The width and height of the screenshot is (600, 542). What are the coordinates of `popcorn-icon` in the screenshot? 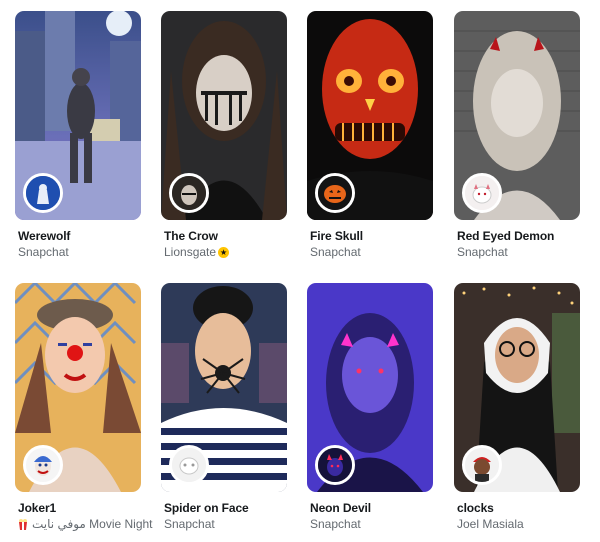 It's located at (23, 524).